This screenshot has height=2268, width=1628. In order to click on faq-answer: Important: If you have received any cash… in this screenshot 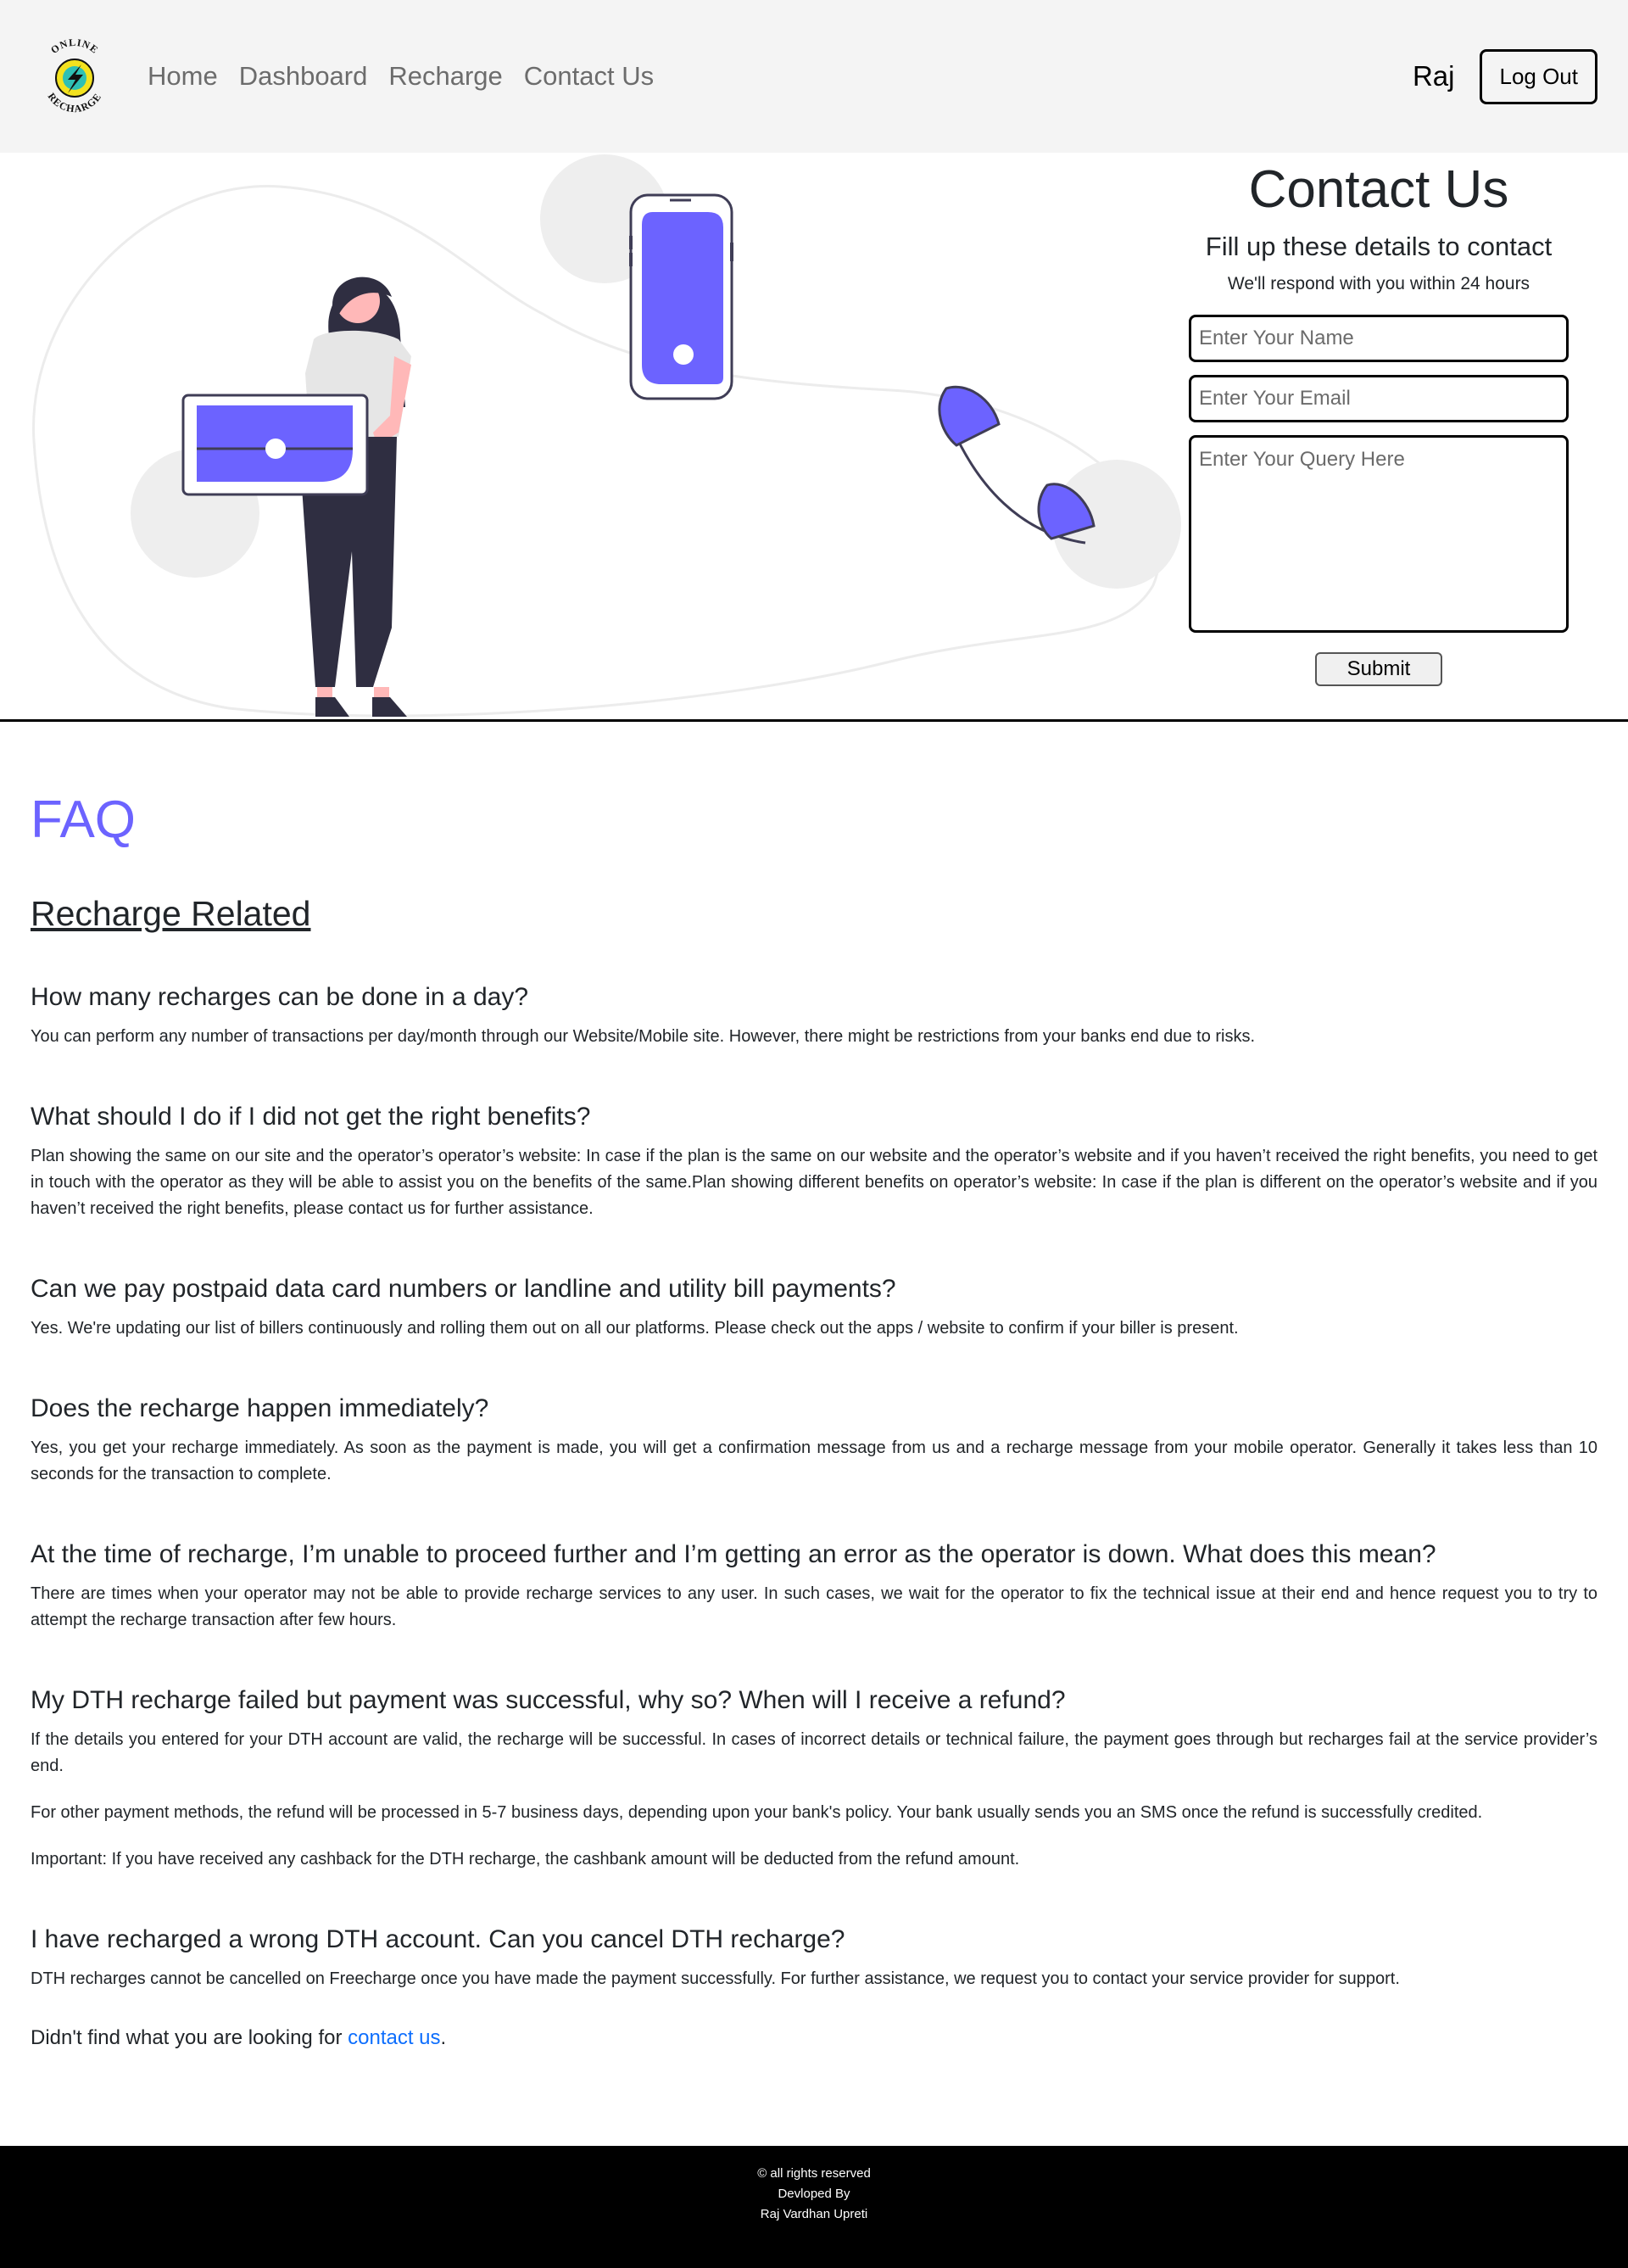, I will do `click(525, 1859)`.